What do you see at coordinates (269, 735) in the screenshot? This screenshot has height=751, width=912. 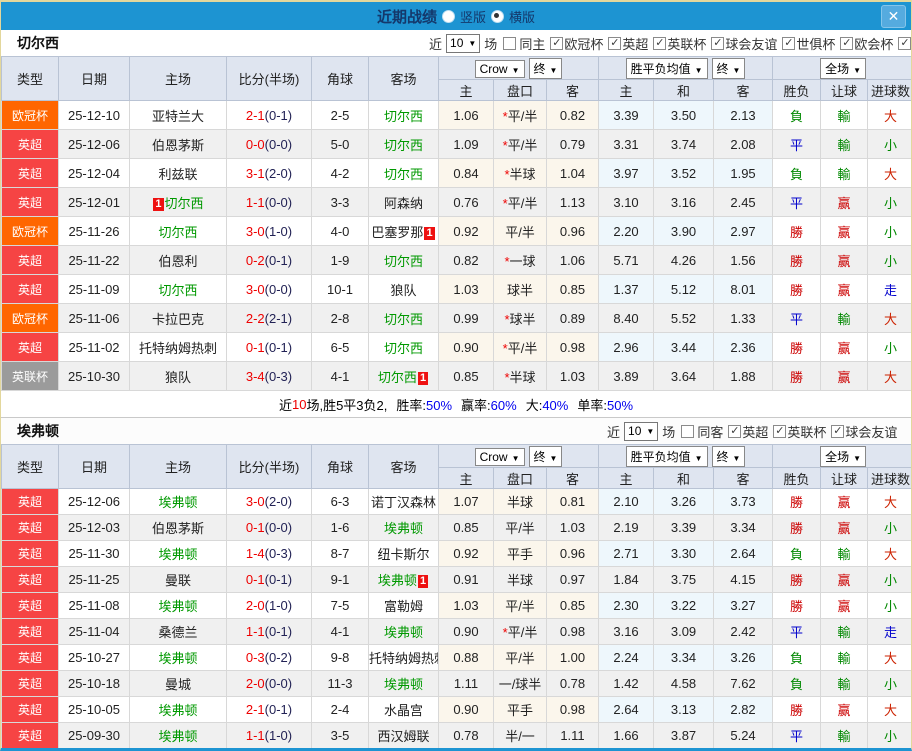 I see `score-cell: 1-1(1-0)` at bounding box center [269, 735].